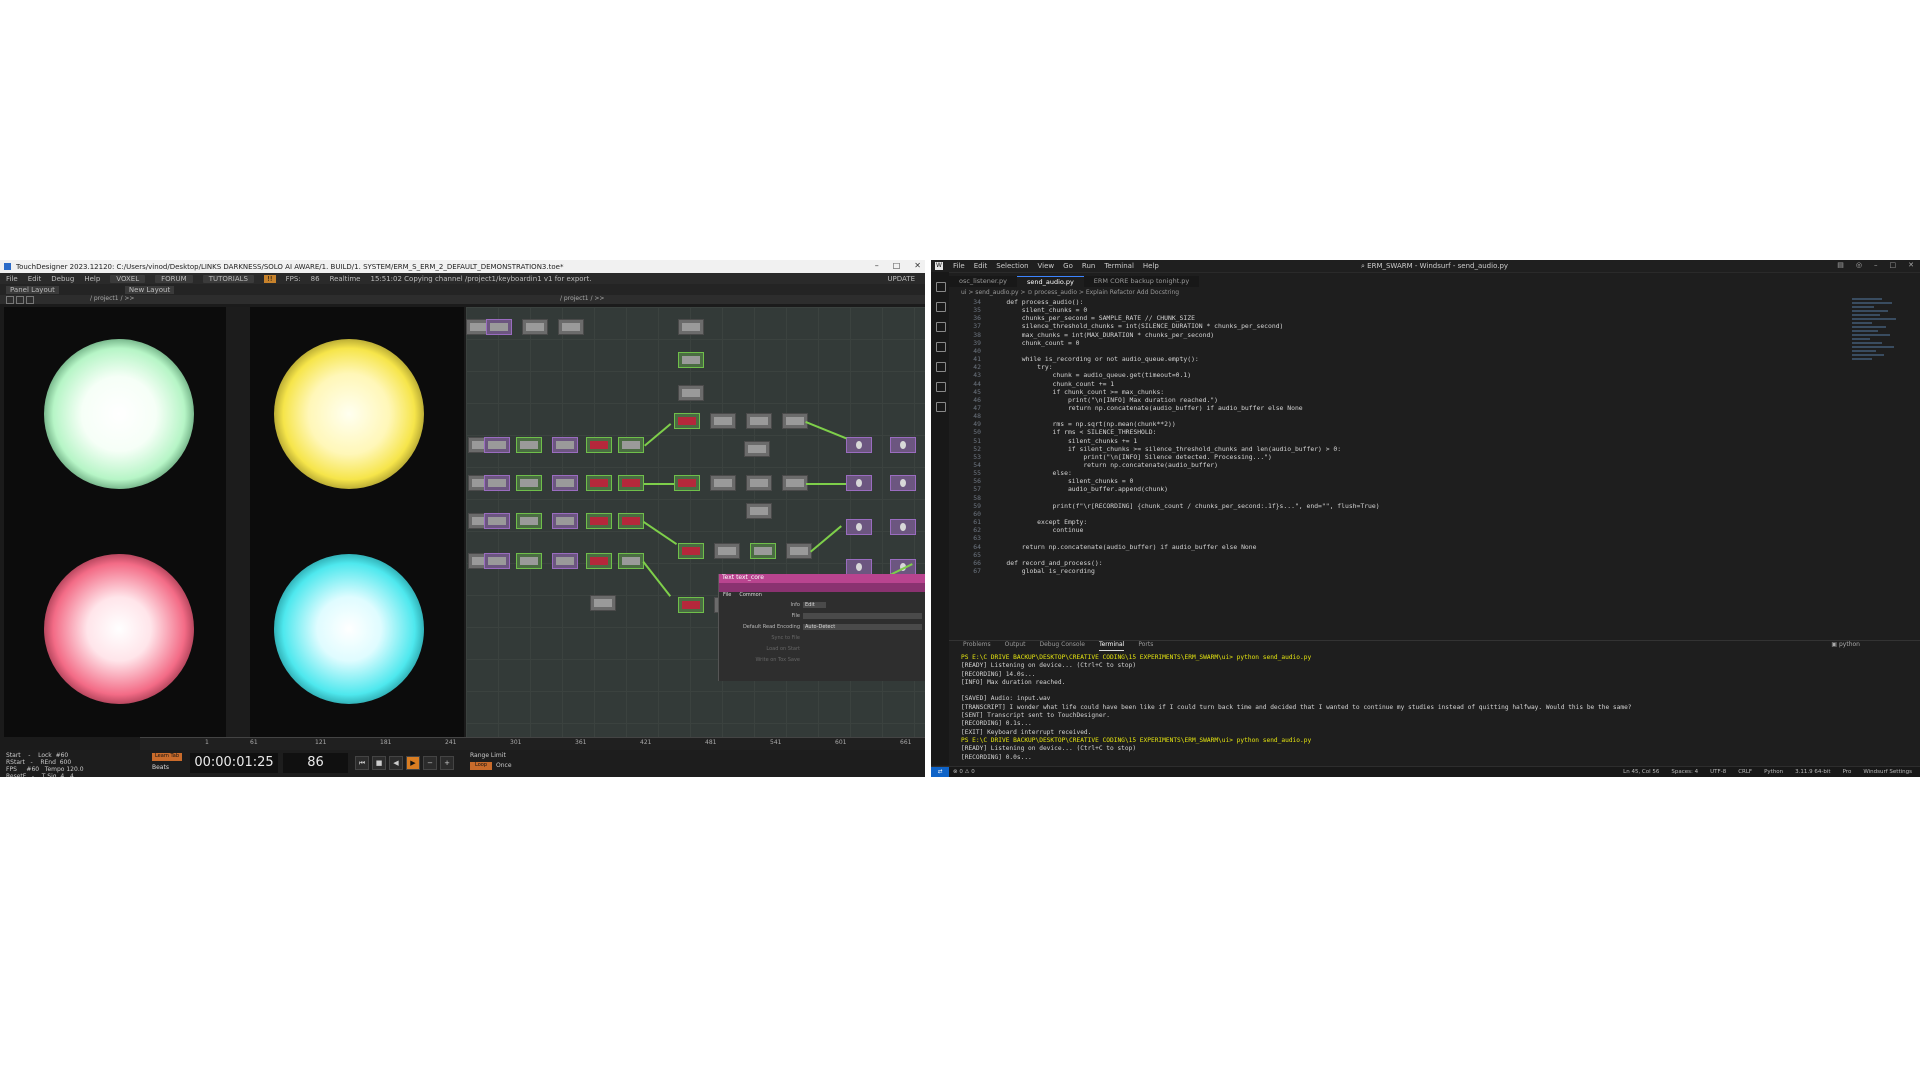 This screenshot has width=1920, height=1080. Describe the element at coordinates (750, 596) in the screenshot. I see `tab-common: Common` at that location.